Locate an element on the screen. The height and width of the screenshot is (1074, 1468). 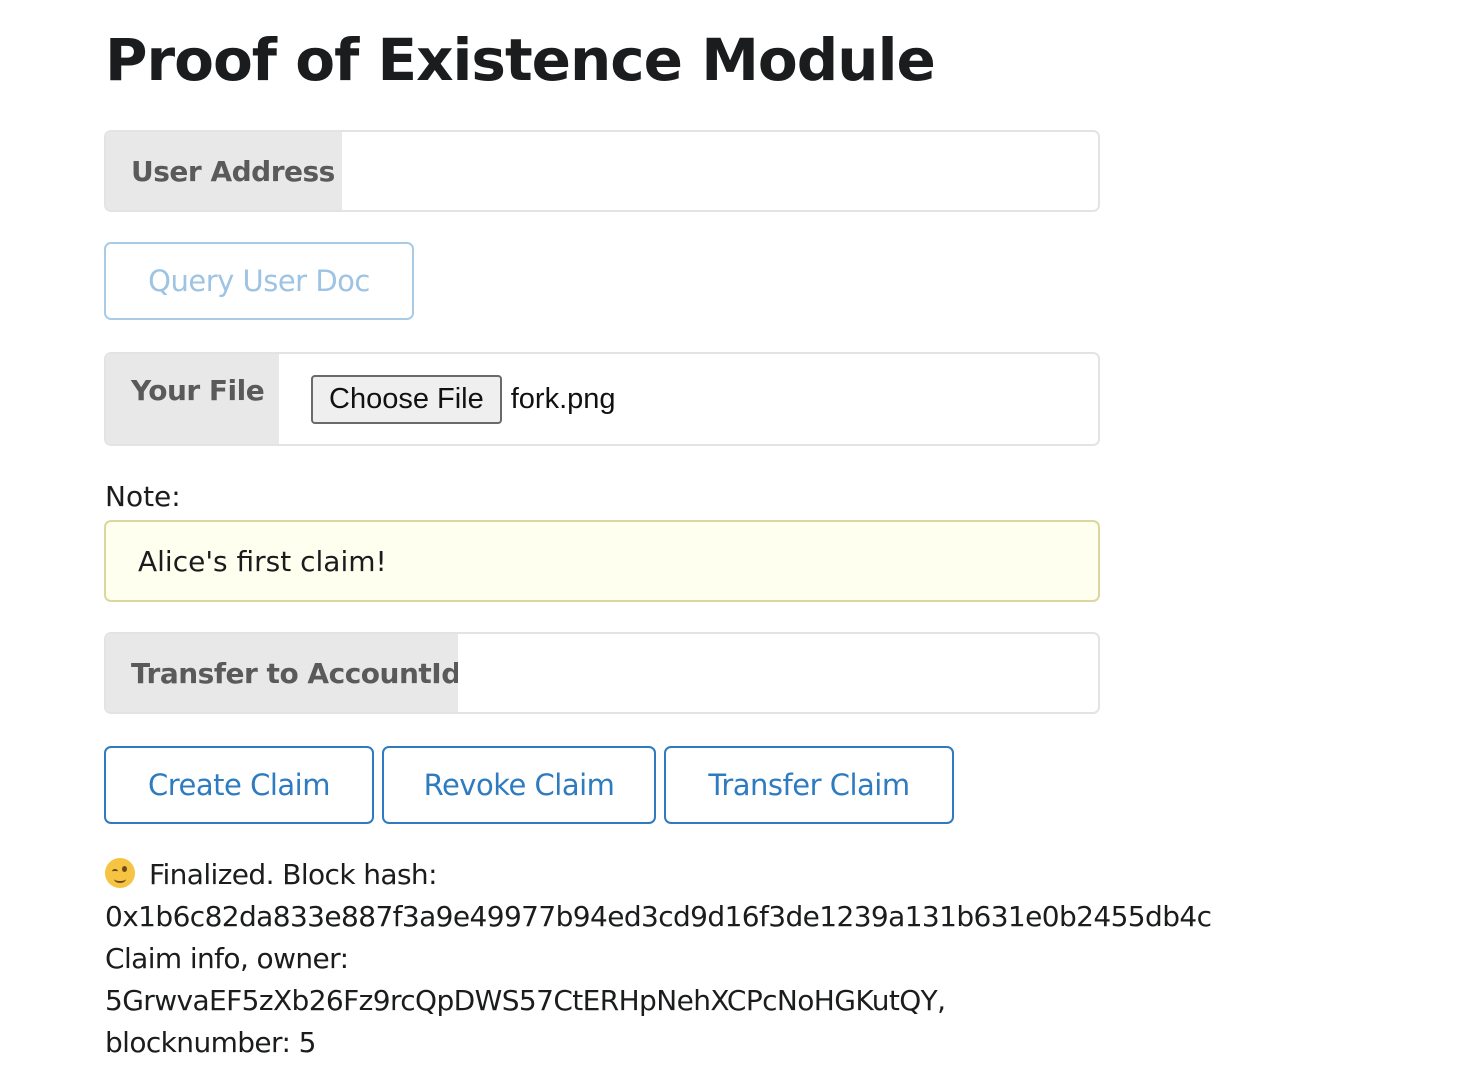
user-address-label: User Address is located at coordinates (224, 171).